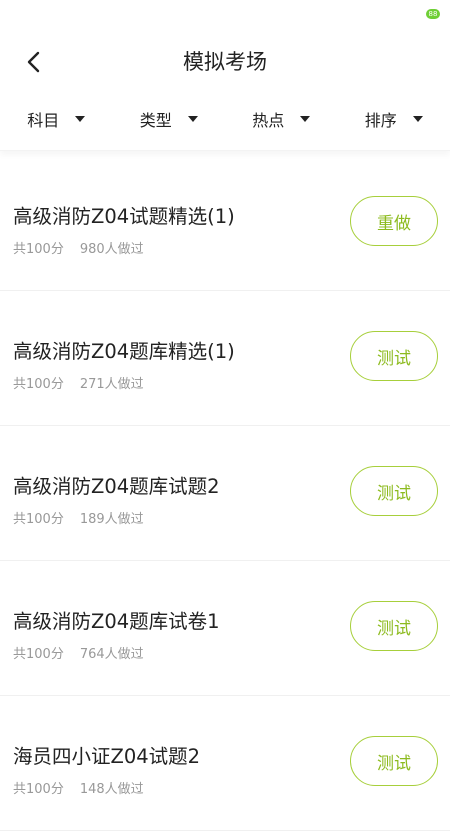 This screenshot has height=831, width=450. What do you see at coordinates (112, 654) in the screenshot?
I see `exam-count: 764人做过` at bounding box center [112, 654].